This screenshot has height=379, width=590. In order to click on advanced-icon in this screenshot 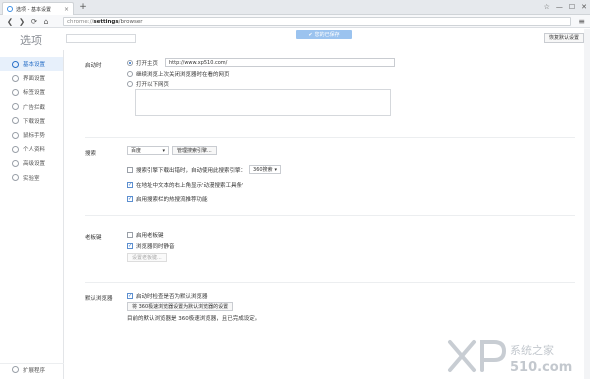, I will do `click(15, 163)`.